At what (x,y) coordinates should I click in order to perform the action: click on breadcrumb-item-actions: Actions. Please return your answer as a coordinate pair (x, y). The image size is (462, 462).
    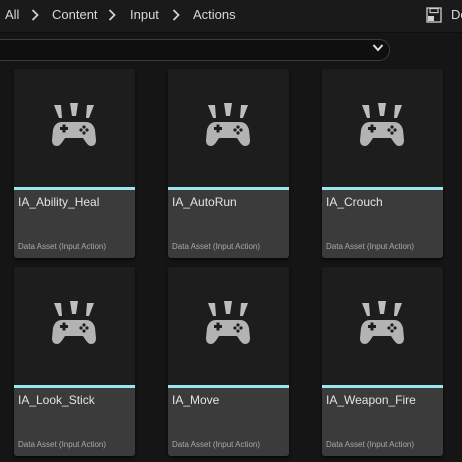
    Looking at the image, I should click on (214, 15).